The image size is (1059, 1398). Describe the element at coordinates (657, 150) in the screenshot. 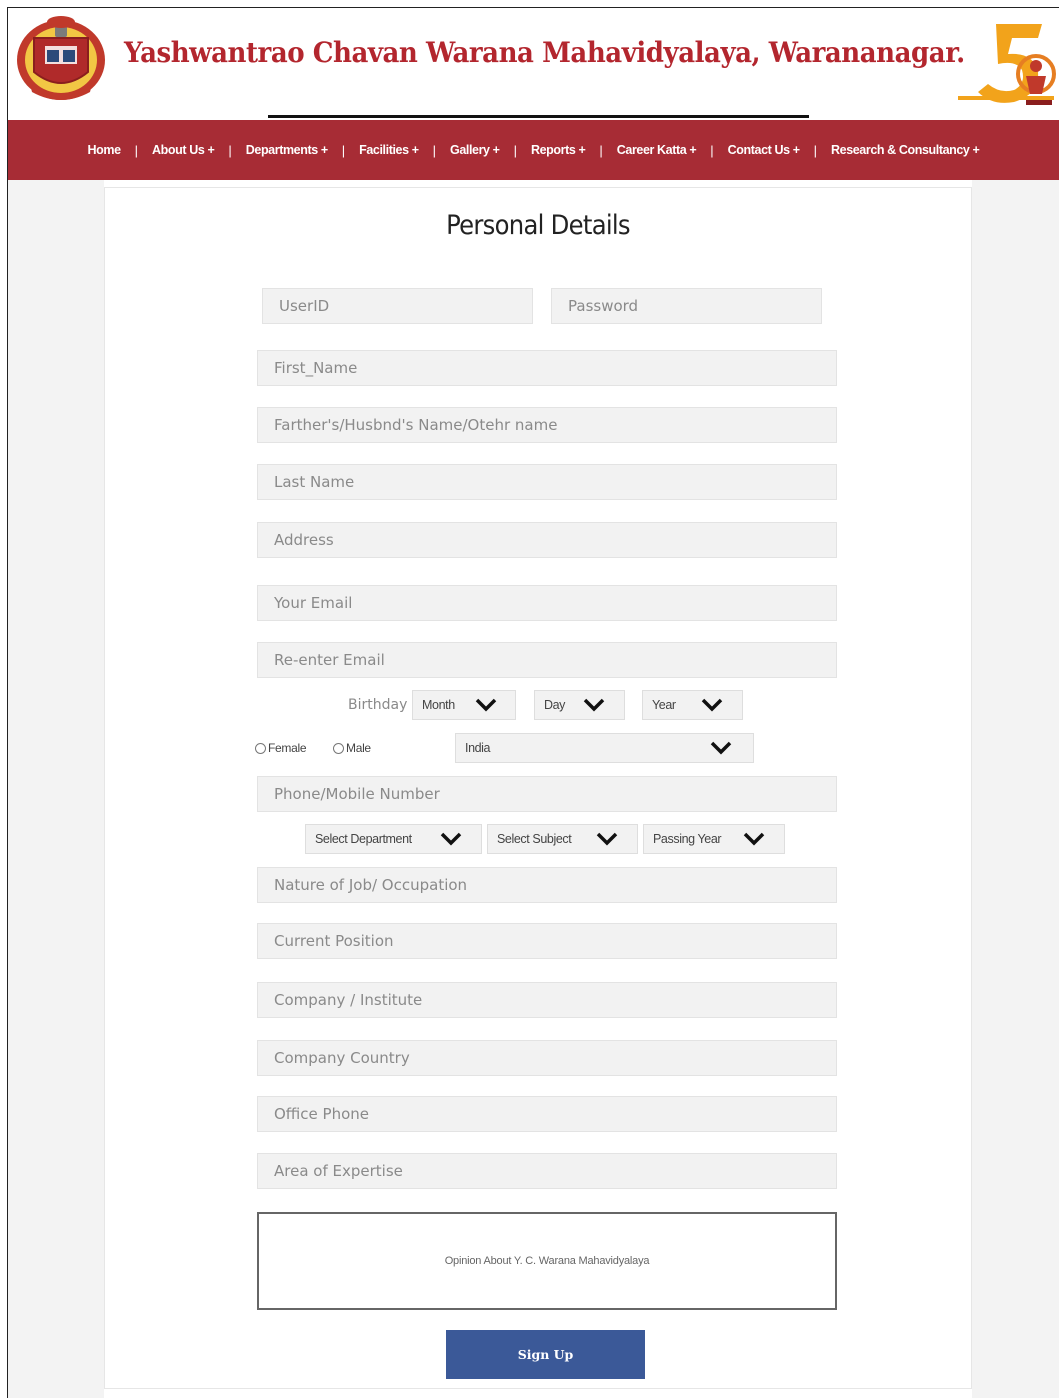

I see `nav-career-katta: Career Katta +` at that location.